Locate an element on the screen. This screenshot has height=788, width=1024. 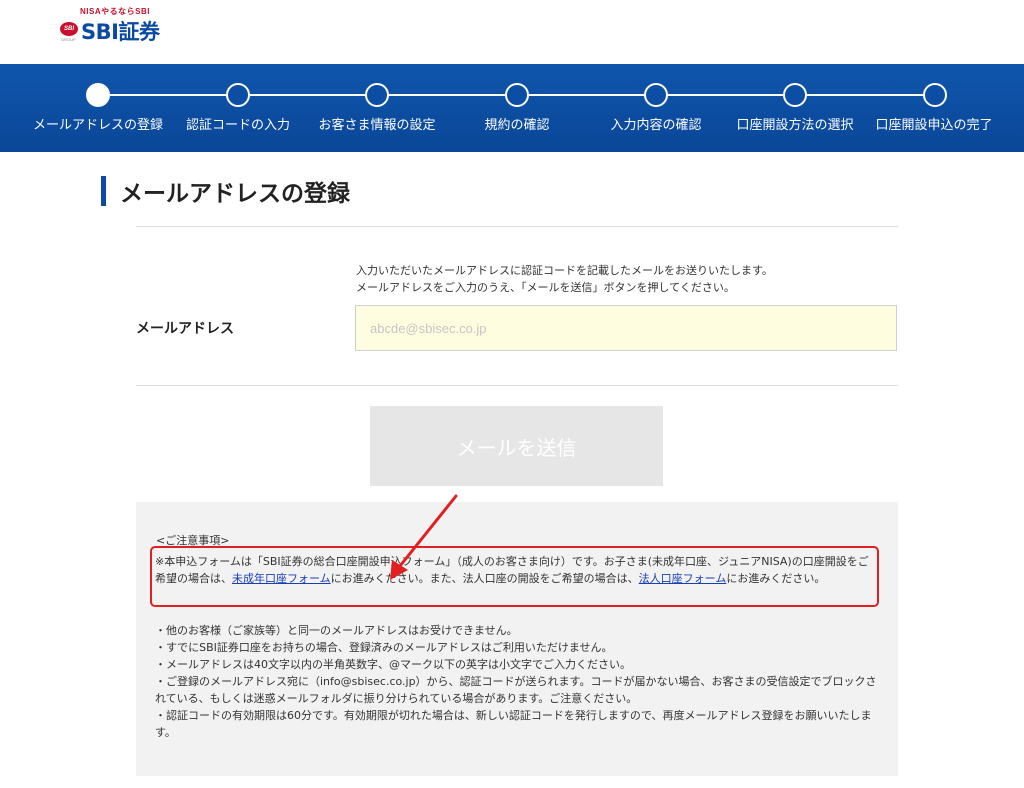
instruction-line-2: メールアドレスをご入力のうえ、「メールを送信」ボタンを押してください。 is located at coordinates (545, 287).